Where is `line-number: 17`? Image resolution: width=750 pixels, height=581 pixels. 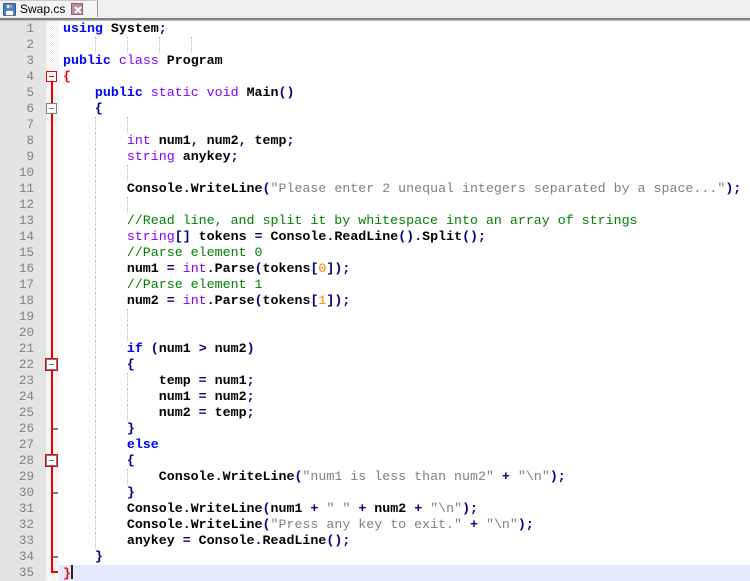
line-number: 17 is located at coordinates (23, 285).